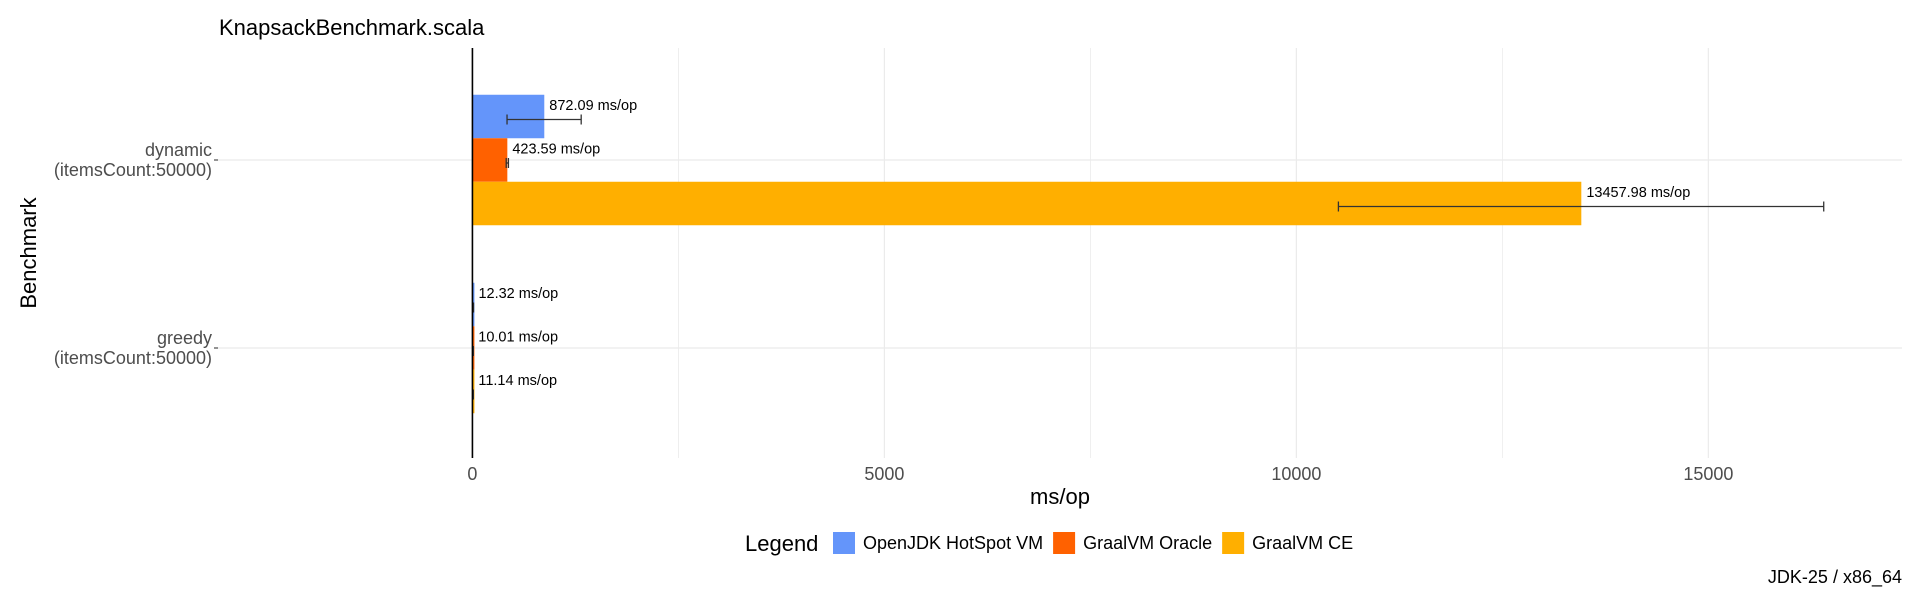 This screenshot has width=1920, height=605. I want to click on data-label: 872.09 ms/op, so click(593, 106).